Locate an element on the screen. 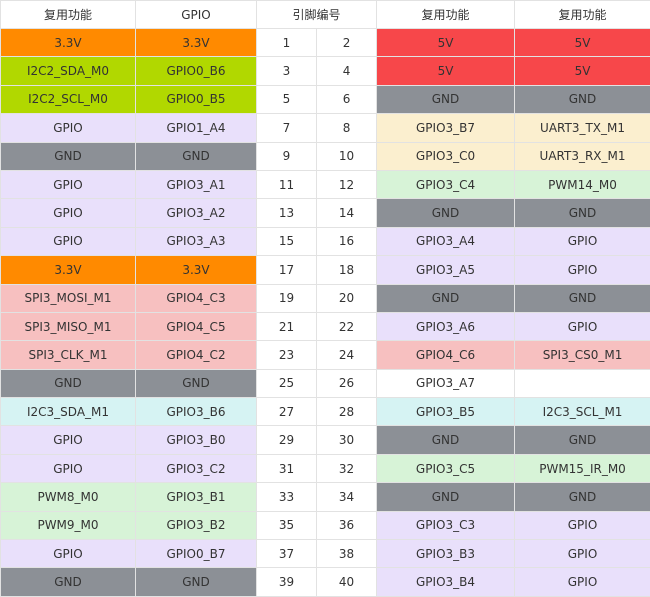 This screenshot has width=650, height=597. pin-number-odd: 13 is located at coordinates (286, 213).